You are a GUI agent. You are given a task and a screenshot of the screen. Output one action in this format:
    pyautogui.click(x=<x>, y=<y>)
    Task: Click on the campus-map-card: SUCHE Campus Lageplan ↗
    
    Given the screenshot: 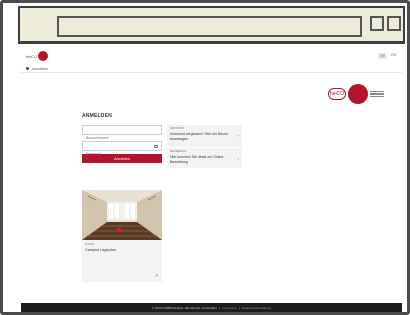 What is the action you would take?
    pyautogui.click(x=122, y=236)
    